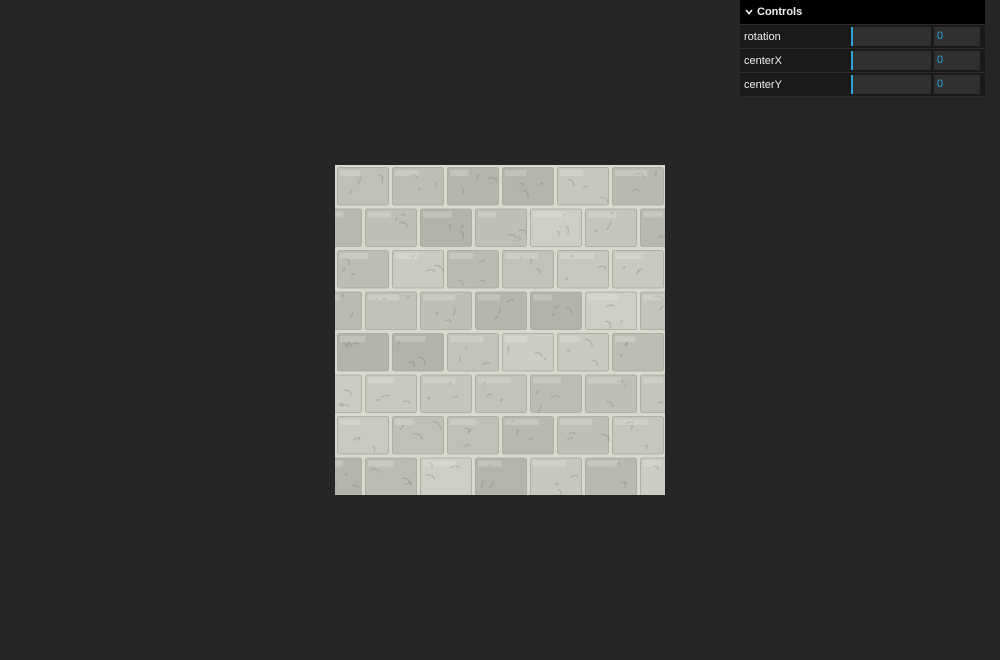 The image size is (1000, 660). Describe the element at coordinates (763, 84) in the screenshot. I see `control-label: centerY` at that location.